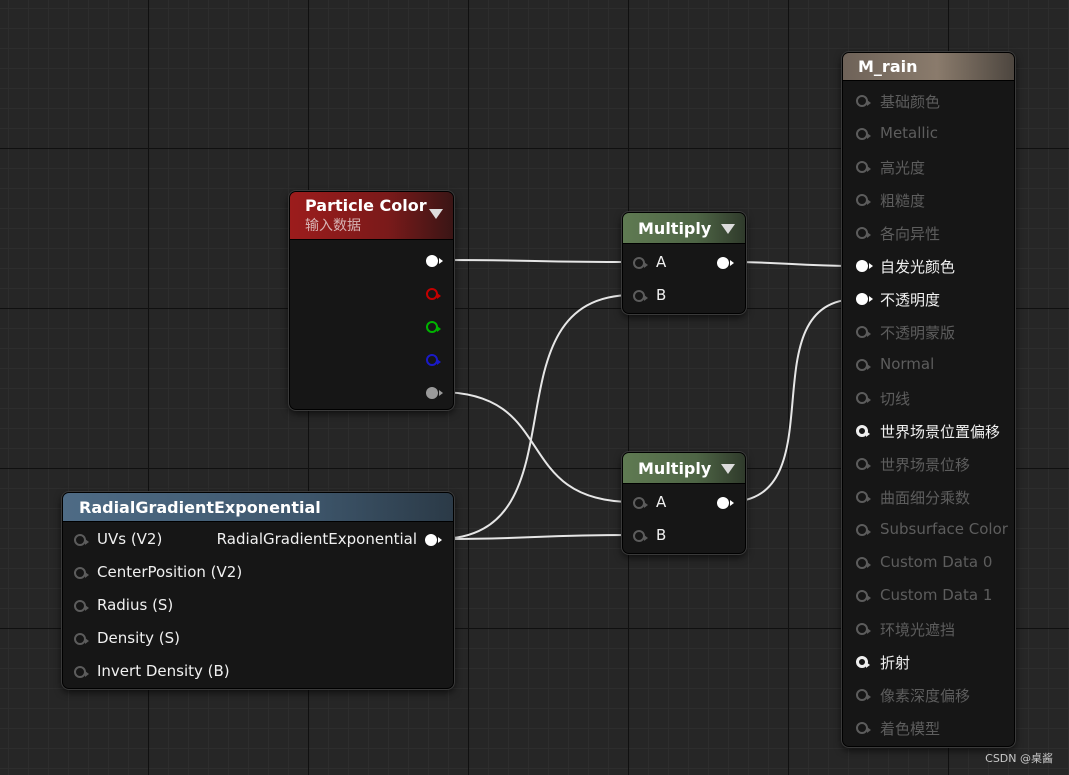  What do you see at coordinates (918, 630) in the screenshot?
I see `material-input-label: 环境光遮挡` at bounding box center [918, 630].